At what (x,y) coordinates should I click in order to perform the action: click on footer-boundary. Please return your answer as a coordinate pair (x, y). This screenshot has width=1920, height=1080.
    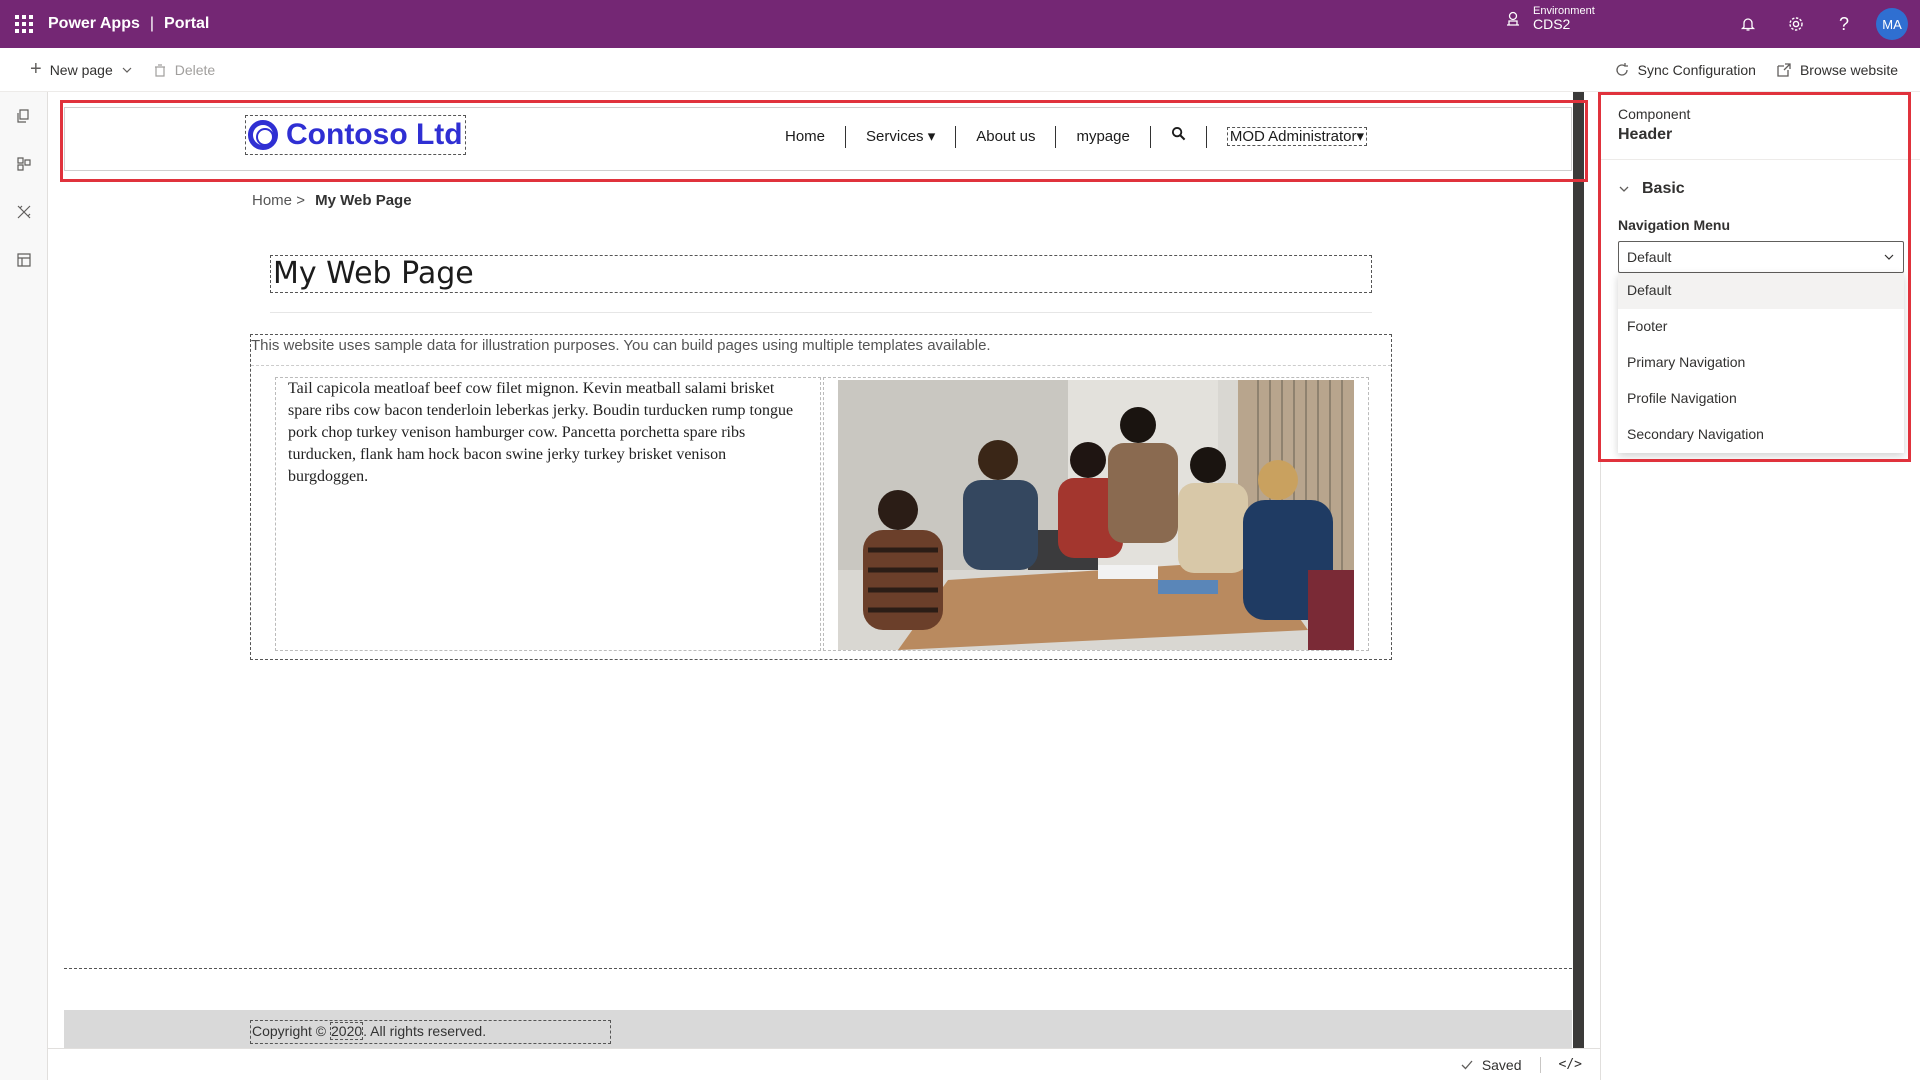
    Looking at the image, I should click on (818, 968).